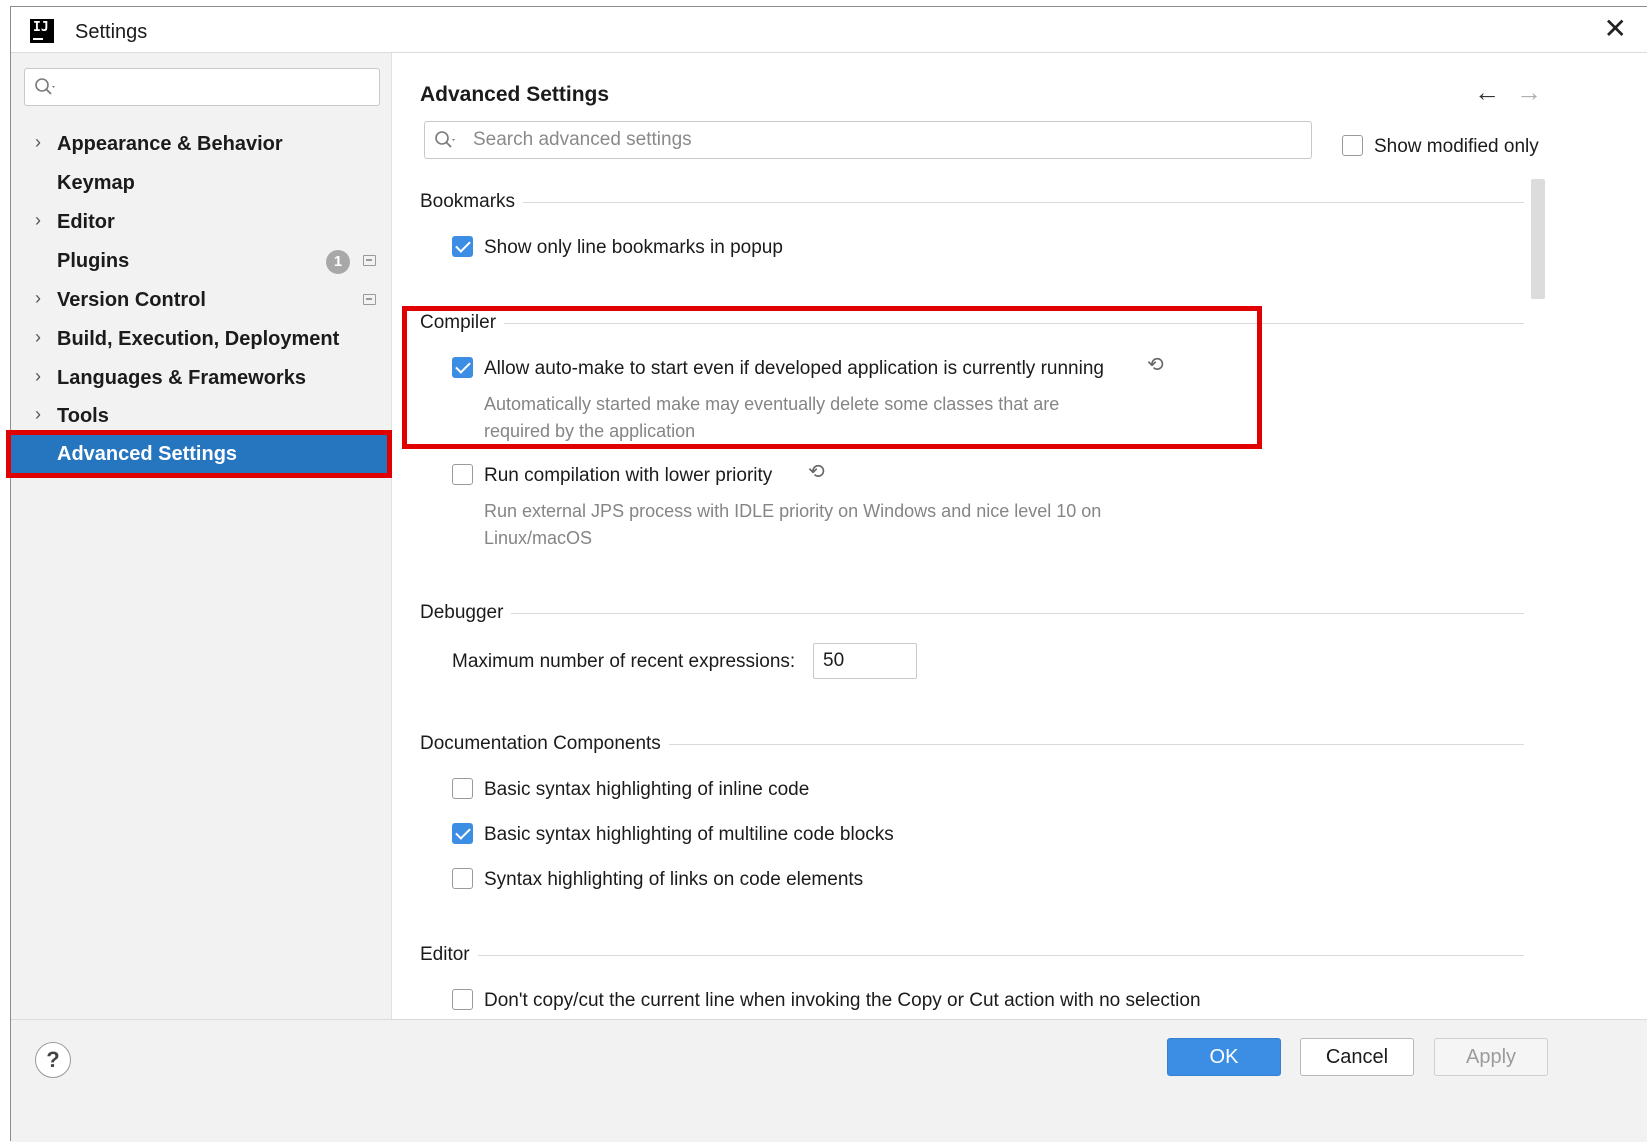 This screenshot has width=1647, height=1142. What do you see at coordinates (201, 222) in the screenshot?
I see `sidebar-item-editor: › Editor` at bounding box center [201, 222].